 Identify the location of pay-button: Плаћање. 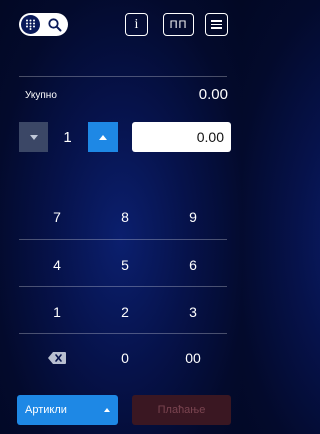
(181, 410).